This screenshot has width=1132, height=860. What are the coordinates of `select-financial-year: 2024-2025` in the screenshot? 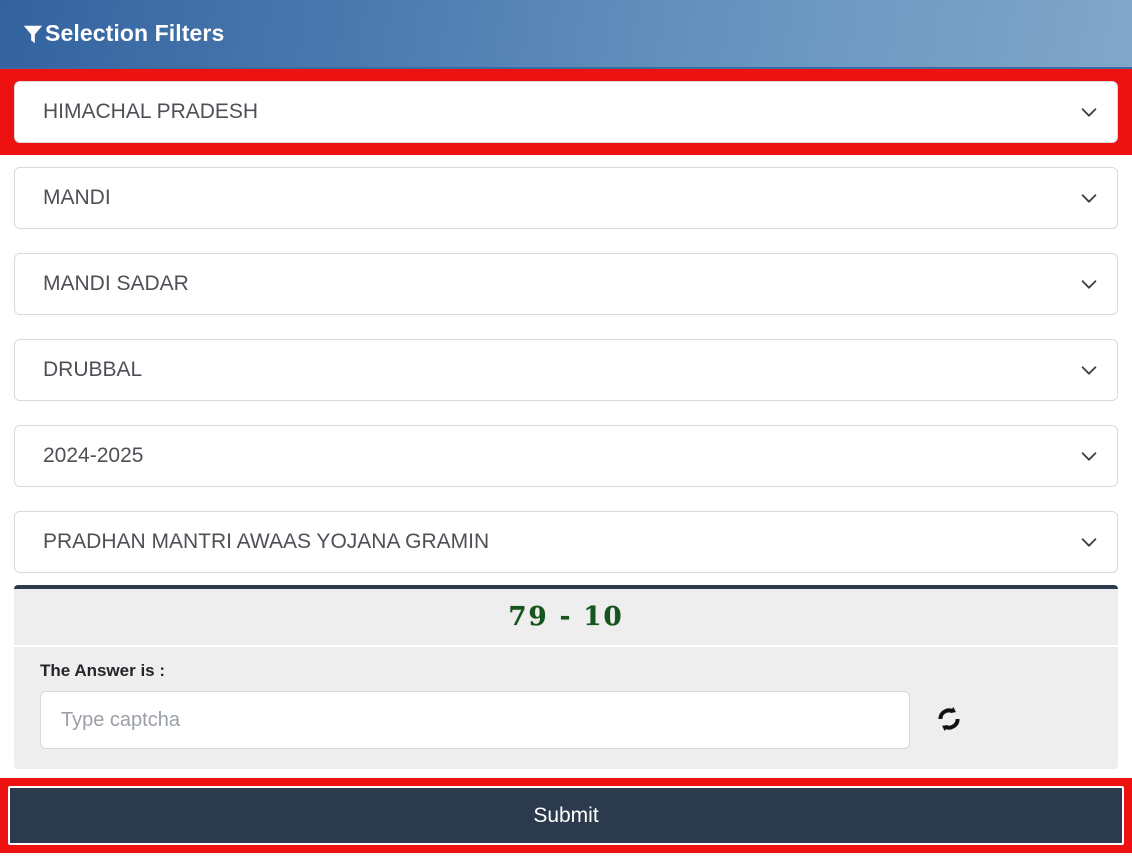 It's located at (566, 456).